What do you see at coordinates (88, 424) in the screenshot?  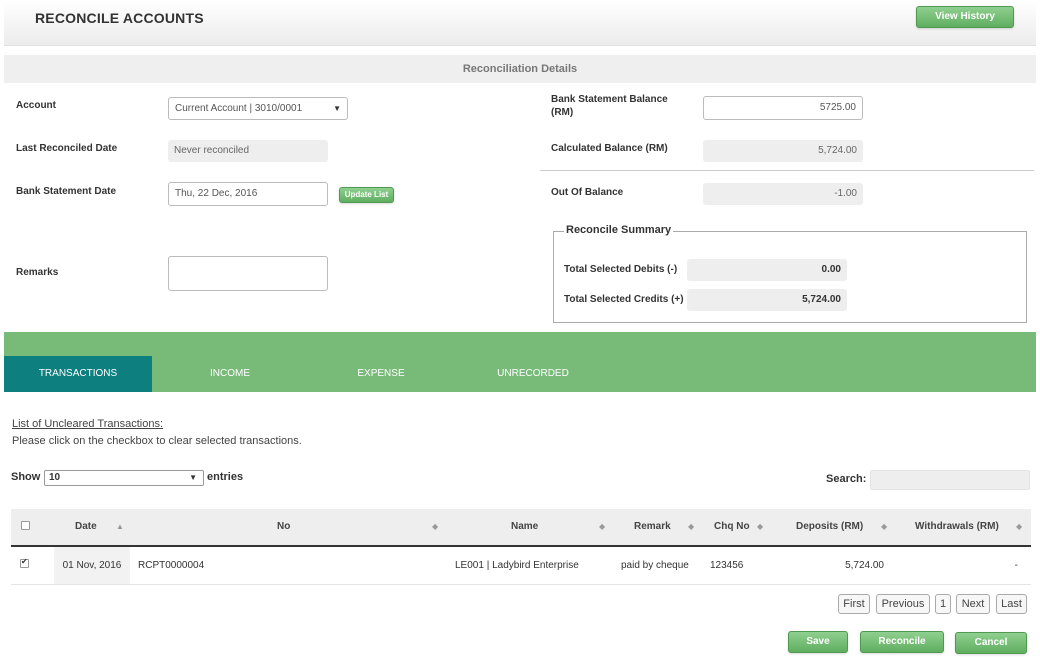 I see `list-title: List of Uncleared Transactions:` at bounding box center [88, 424].